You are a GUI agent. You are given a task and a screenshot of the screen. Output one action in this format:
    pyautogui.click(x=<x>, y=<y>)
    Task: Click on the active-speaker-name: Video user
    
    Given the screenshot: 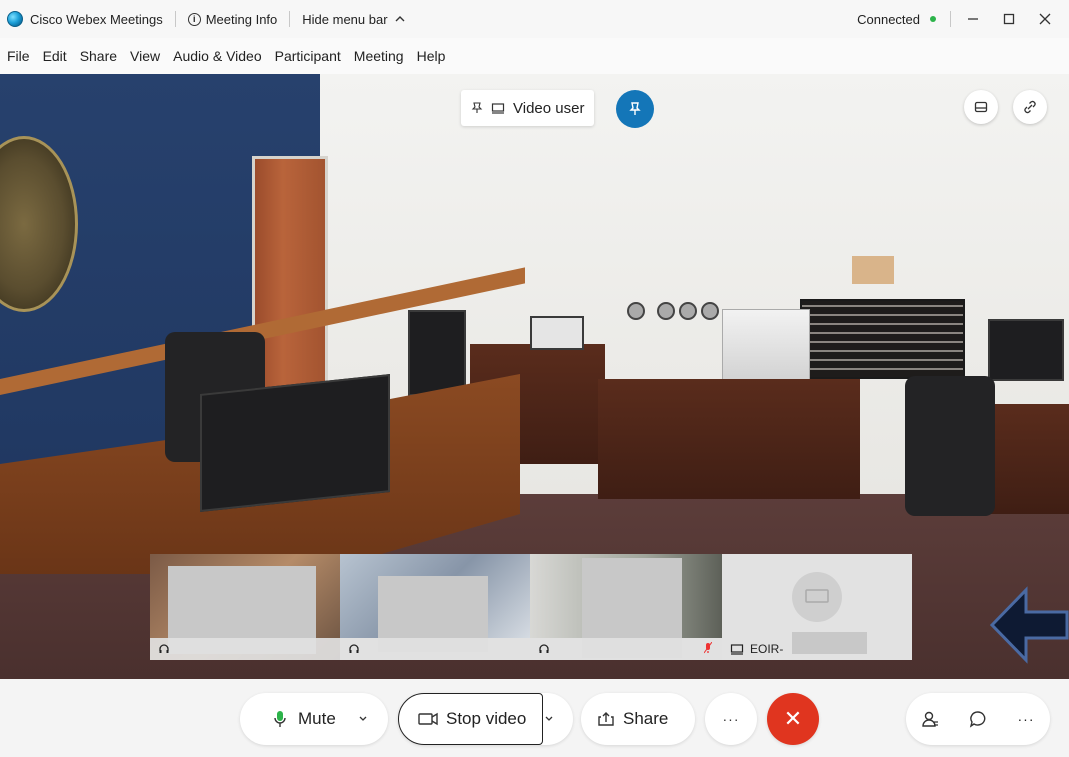 What is the action you would take?
    pyautogui.click(x=549, y=108)
    